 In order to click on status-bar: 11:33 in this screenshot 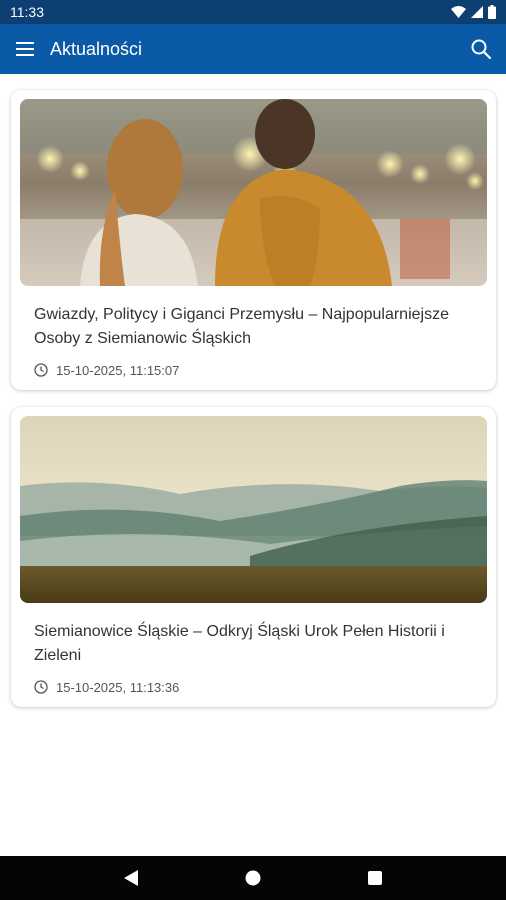, I will do `click(253, 12)`.